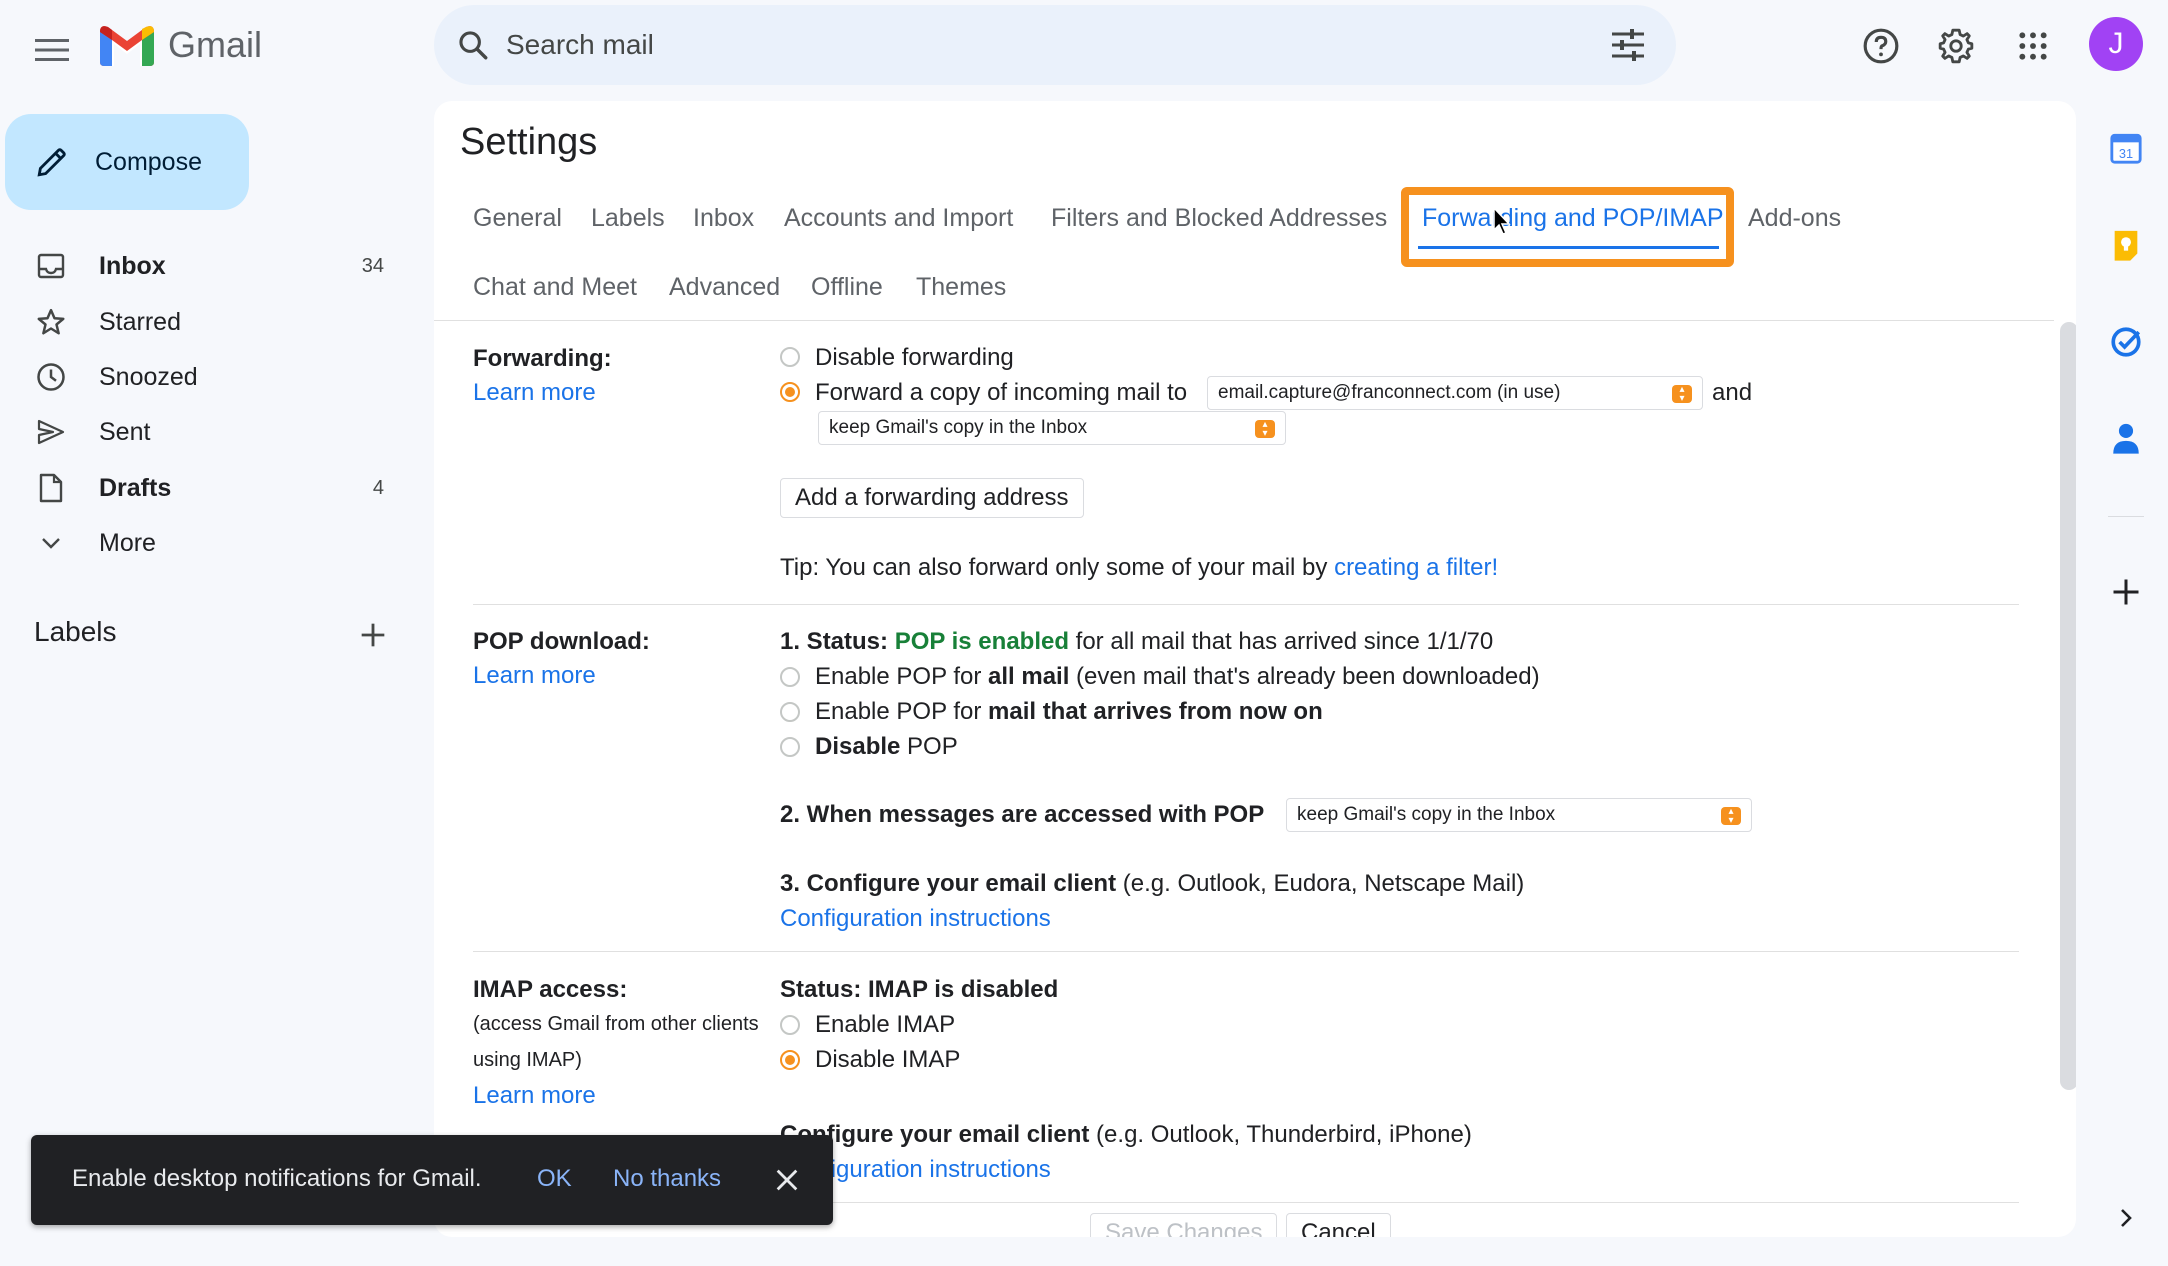 This screenshot has height=1266, width=2168. What do you see at coordinates (919, 990) in the screenshot?
I see `imap-status: Status: IMAP is disabled` at bounding box center [919, 990].